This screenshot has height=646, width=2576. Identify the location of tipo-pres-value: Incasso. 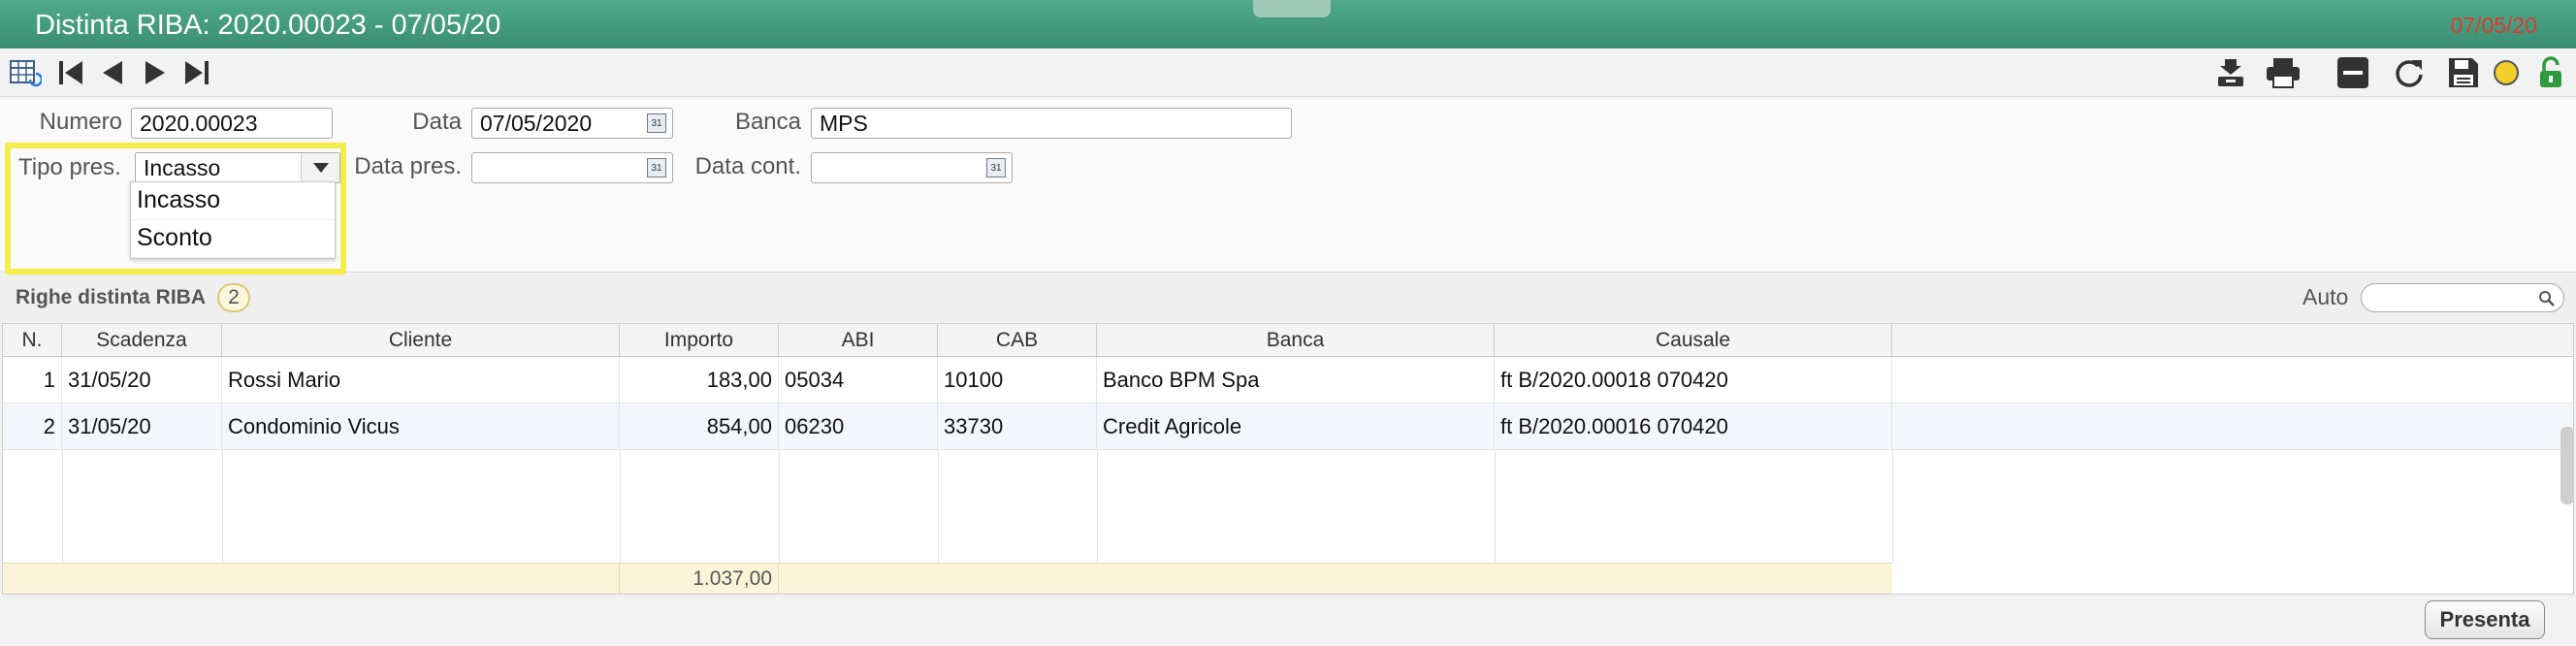
(182, 167).